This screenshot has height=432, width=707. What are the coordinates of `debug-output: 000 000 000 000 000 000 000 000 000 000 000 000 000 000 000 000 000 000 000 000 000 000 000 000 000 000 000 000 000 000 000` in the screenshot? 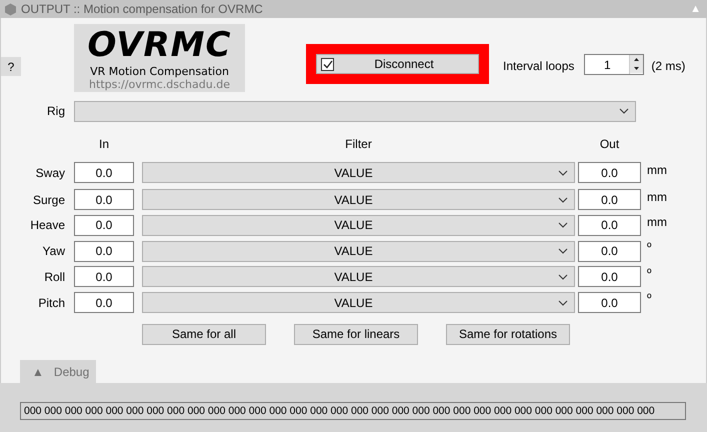 It's located at (353, 411).